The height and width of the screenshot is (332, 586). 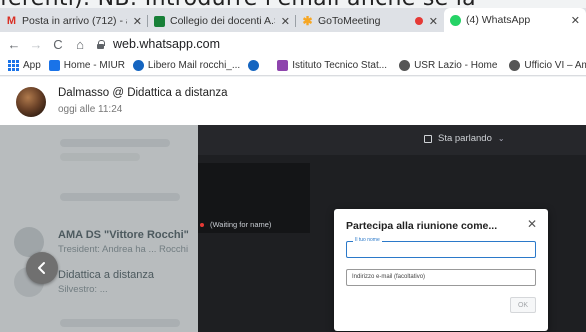 I want to click on avatar, so click(x=31, y=102).